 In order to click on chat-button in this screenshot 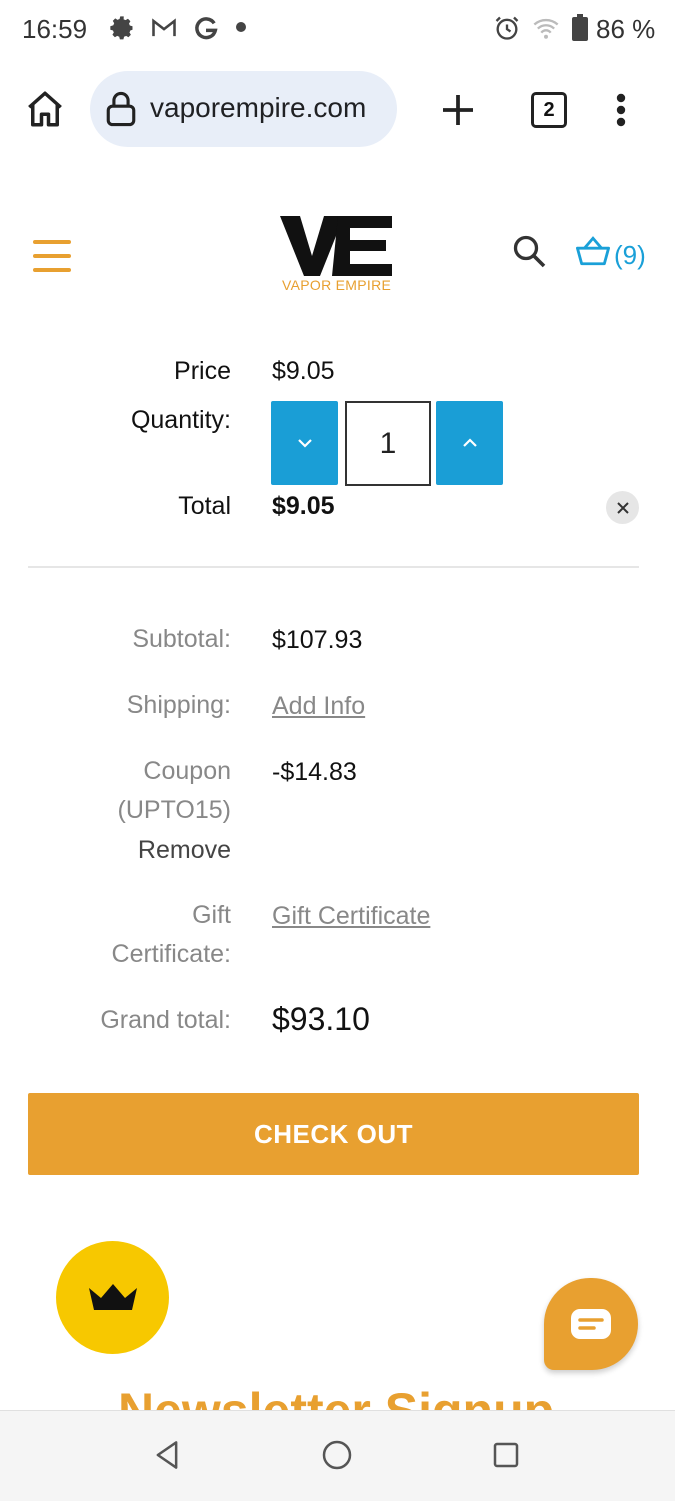, I will do `click(591, 1324)`.